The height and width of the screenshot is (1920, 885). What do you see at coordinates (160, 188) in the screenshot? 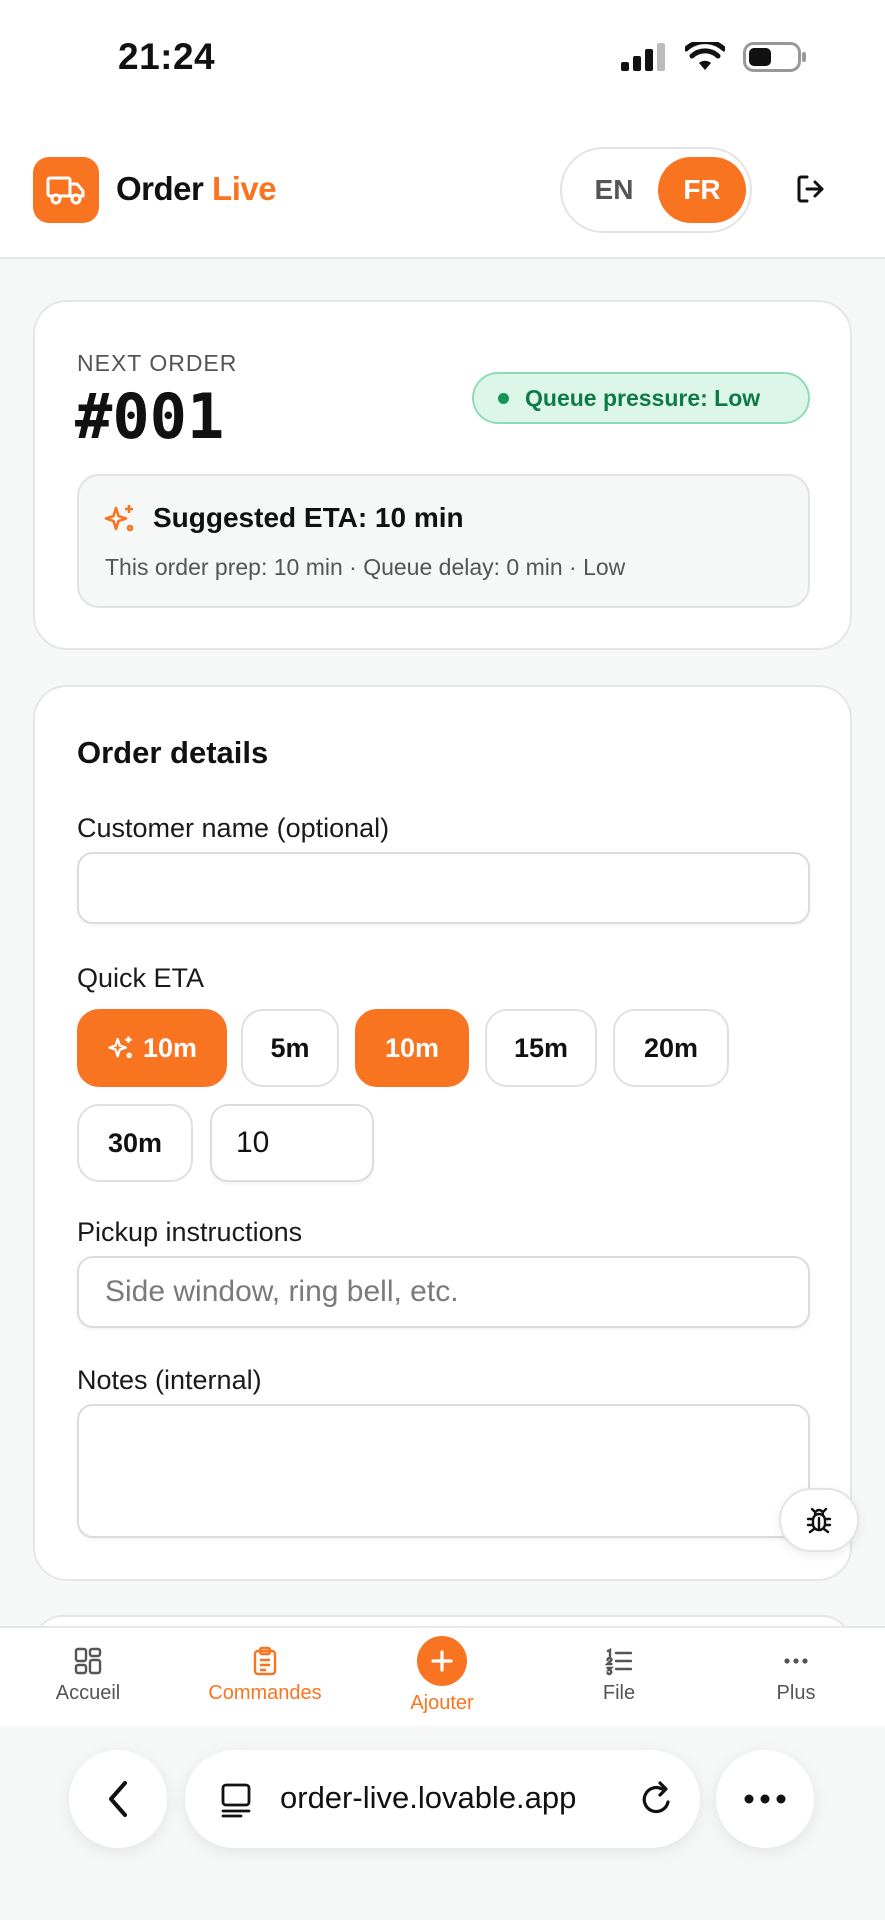
I see `brand-first: Order` at bounding box center [160, 188].